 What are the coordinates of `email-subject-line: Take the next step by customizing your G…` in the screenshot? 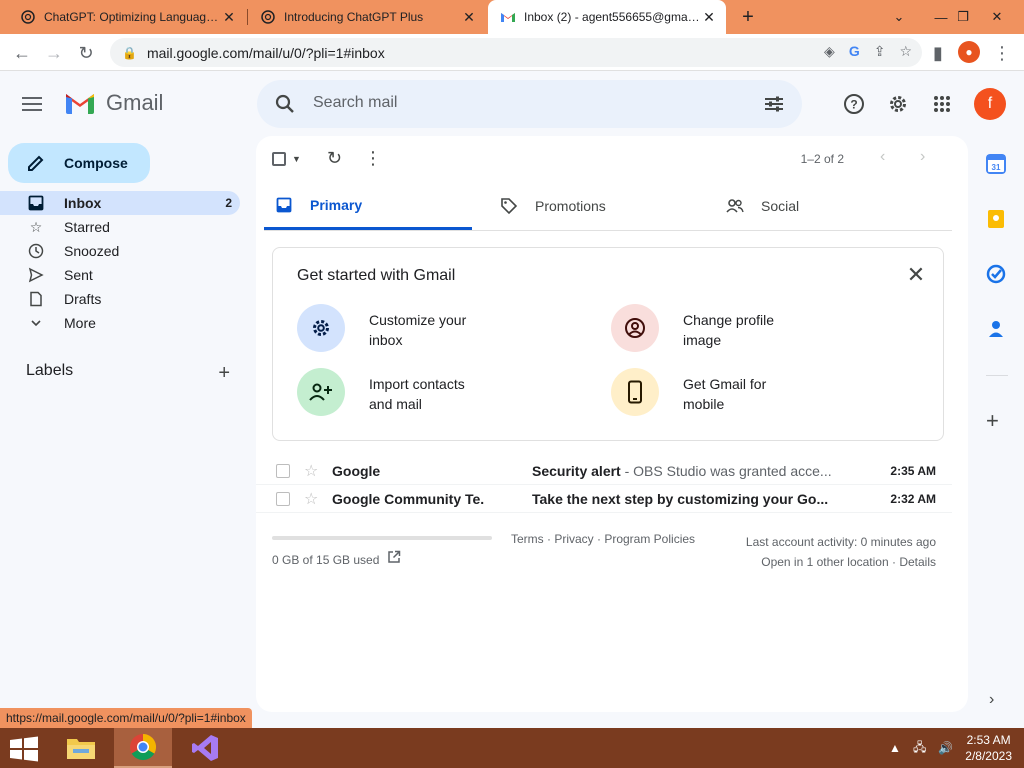 It's located at (690, 499).